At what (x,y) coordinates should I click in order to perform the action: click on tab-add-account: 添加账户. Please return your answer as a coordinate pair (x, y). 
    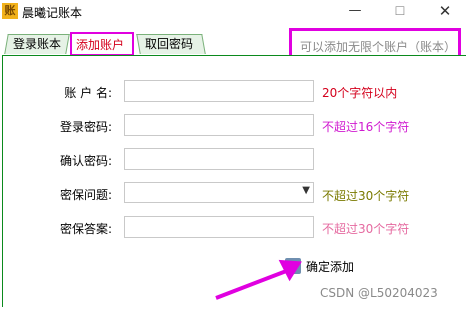
    Looking at the image, I should click on (102, 44).